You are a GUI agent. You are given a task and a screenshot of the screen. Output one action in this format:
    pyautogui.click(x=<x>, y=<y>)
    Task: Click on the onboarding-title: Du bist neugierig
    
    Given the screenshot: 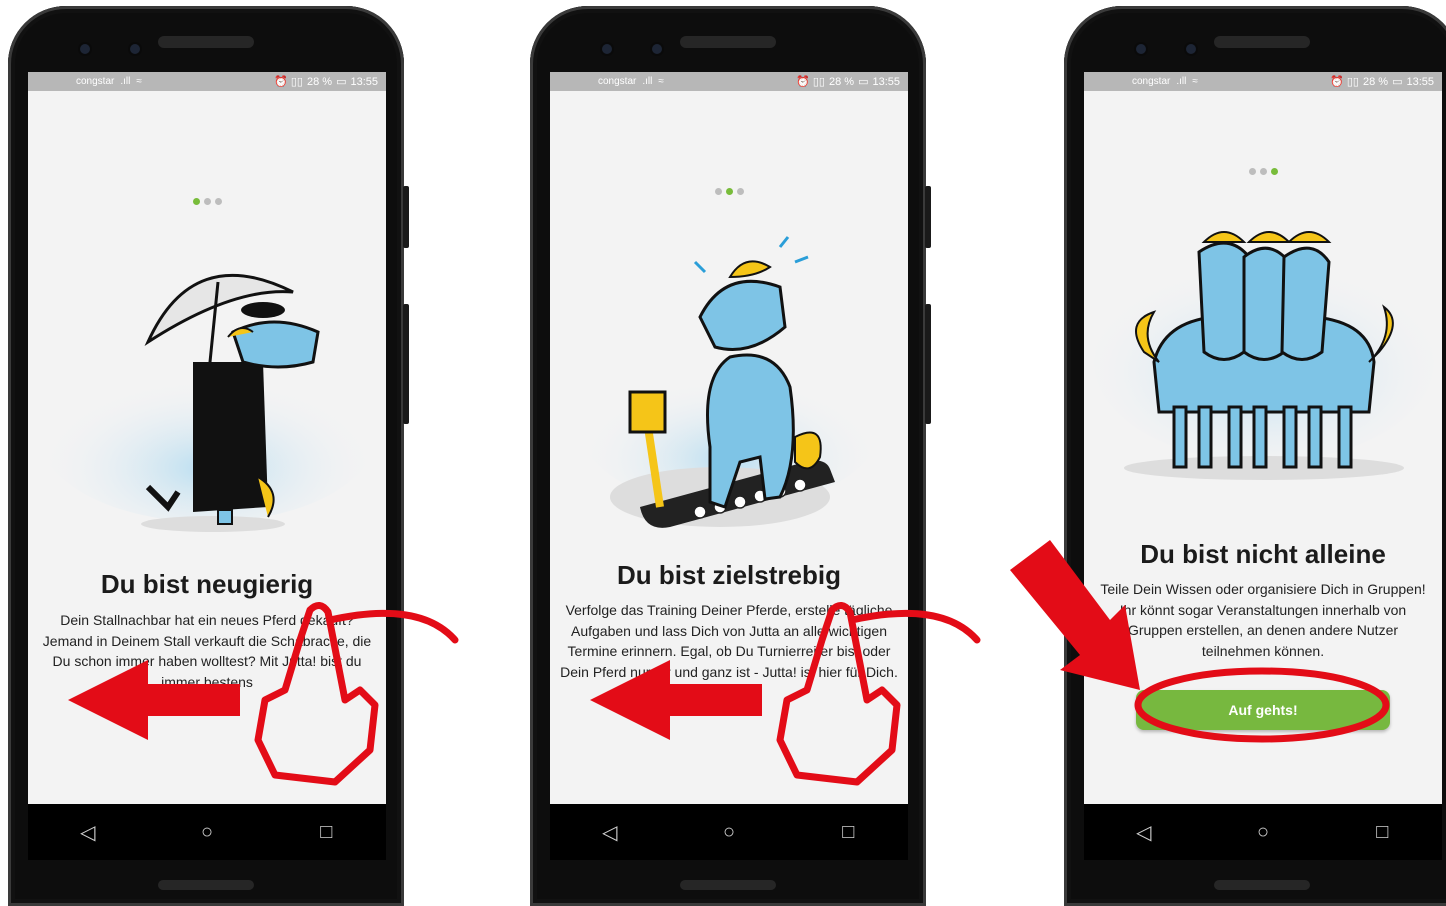 What is the action you would take?
    pyautogui.click(x=207, y=584)
    